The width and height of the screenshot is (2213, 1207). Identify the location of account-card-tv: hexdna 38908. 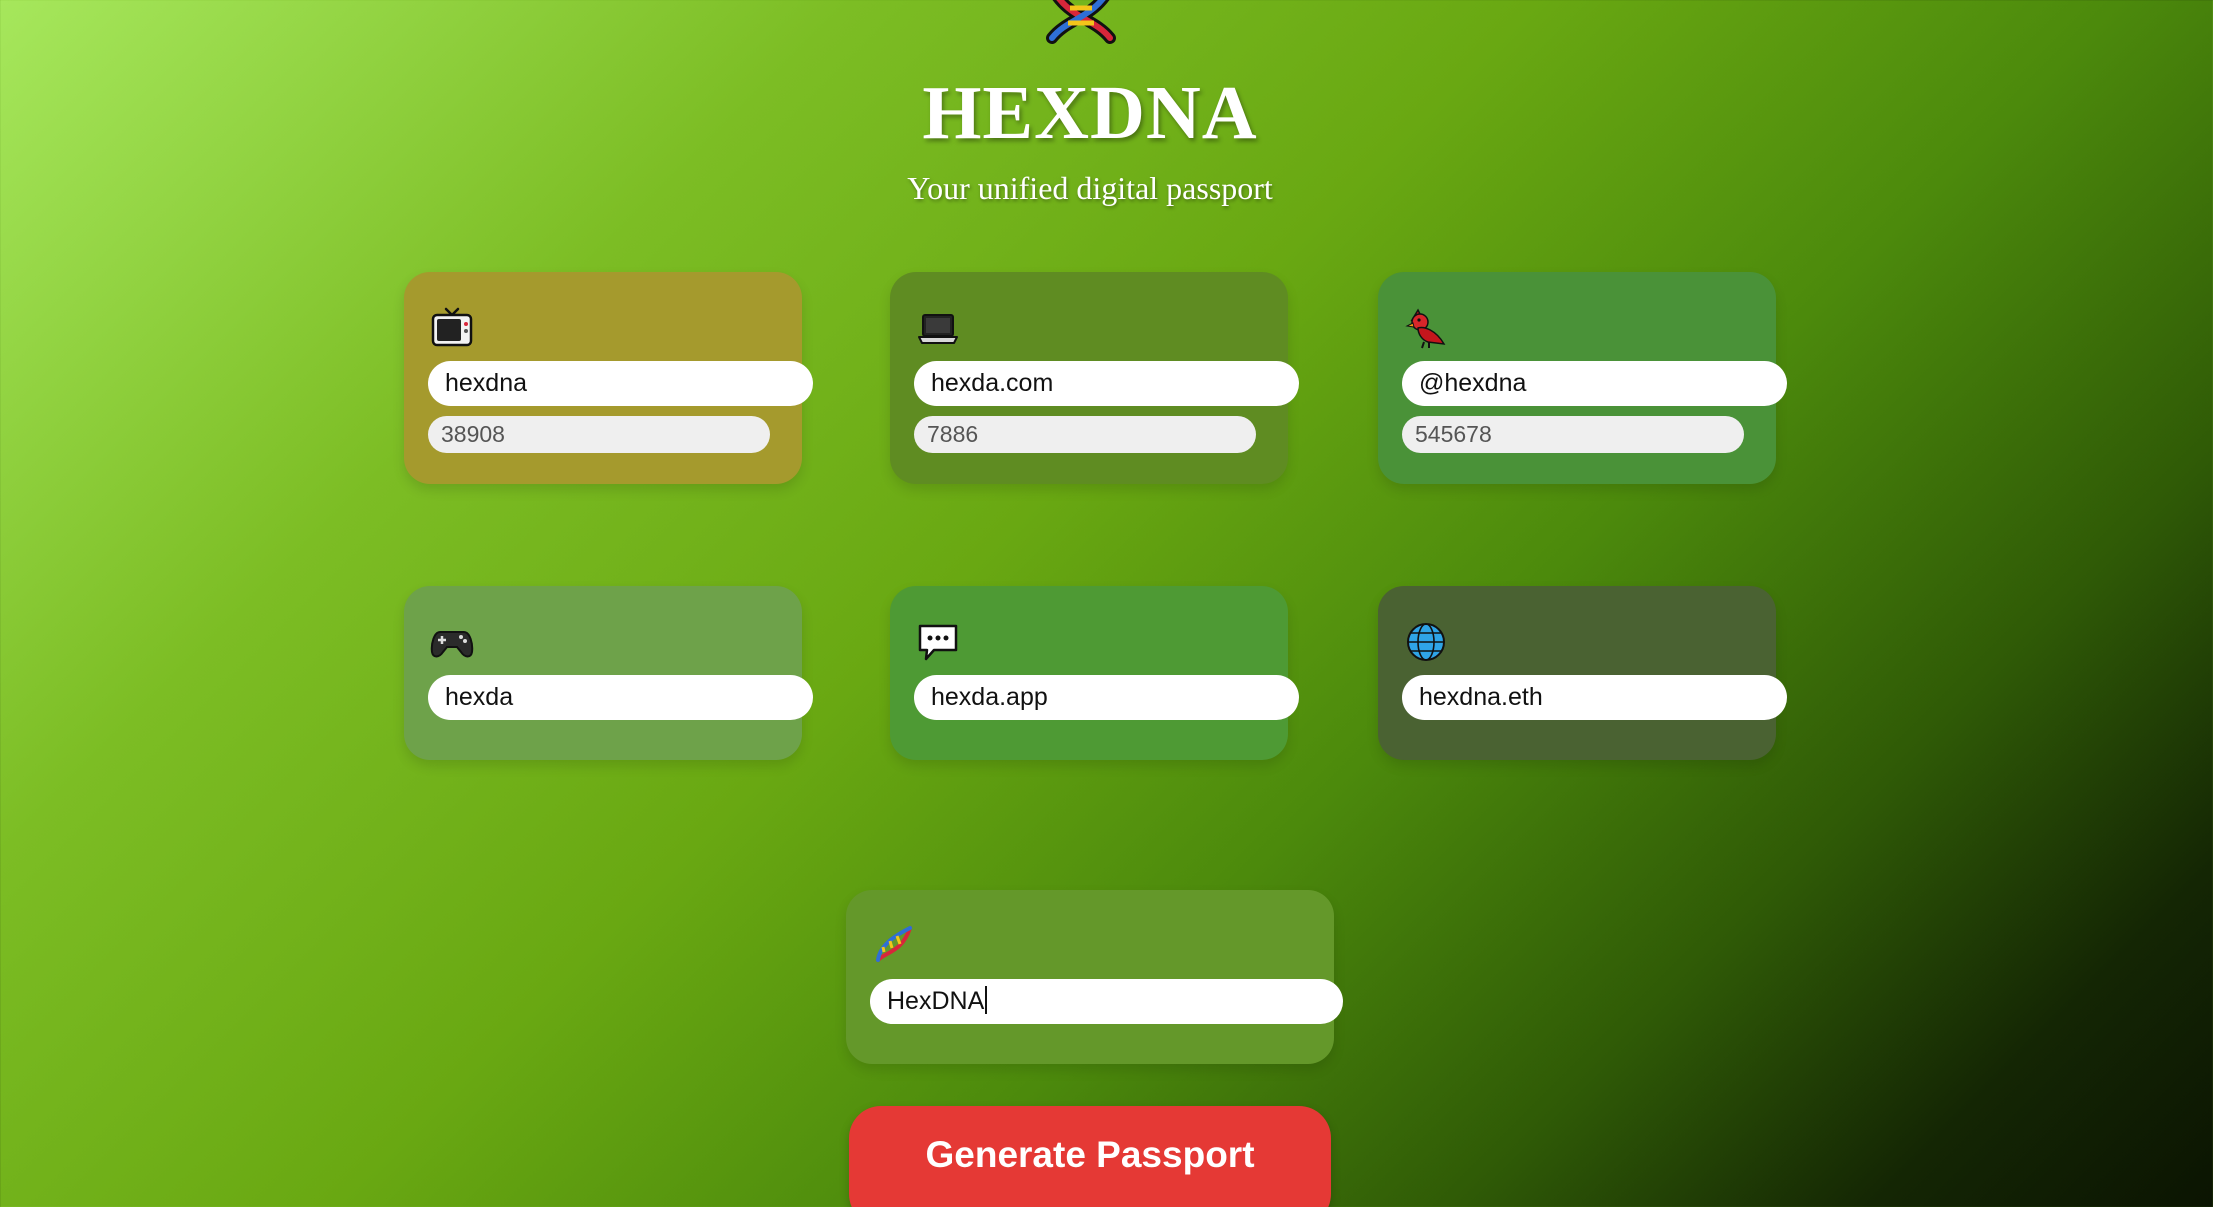
(608, 378).